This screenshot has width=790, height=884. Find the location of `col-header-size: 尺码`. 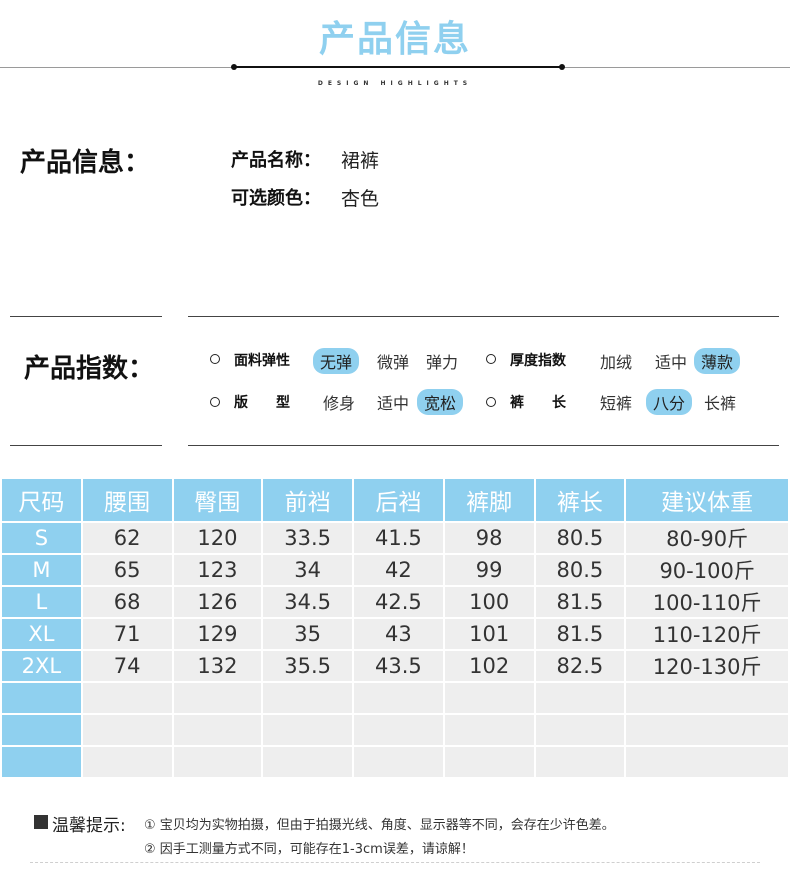

col-header-size: 尺码 is located at coordinates (41, 500).